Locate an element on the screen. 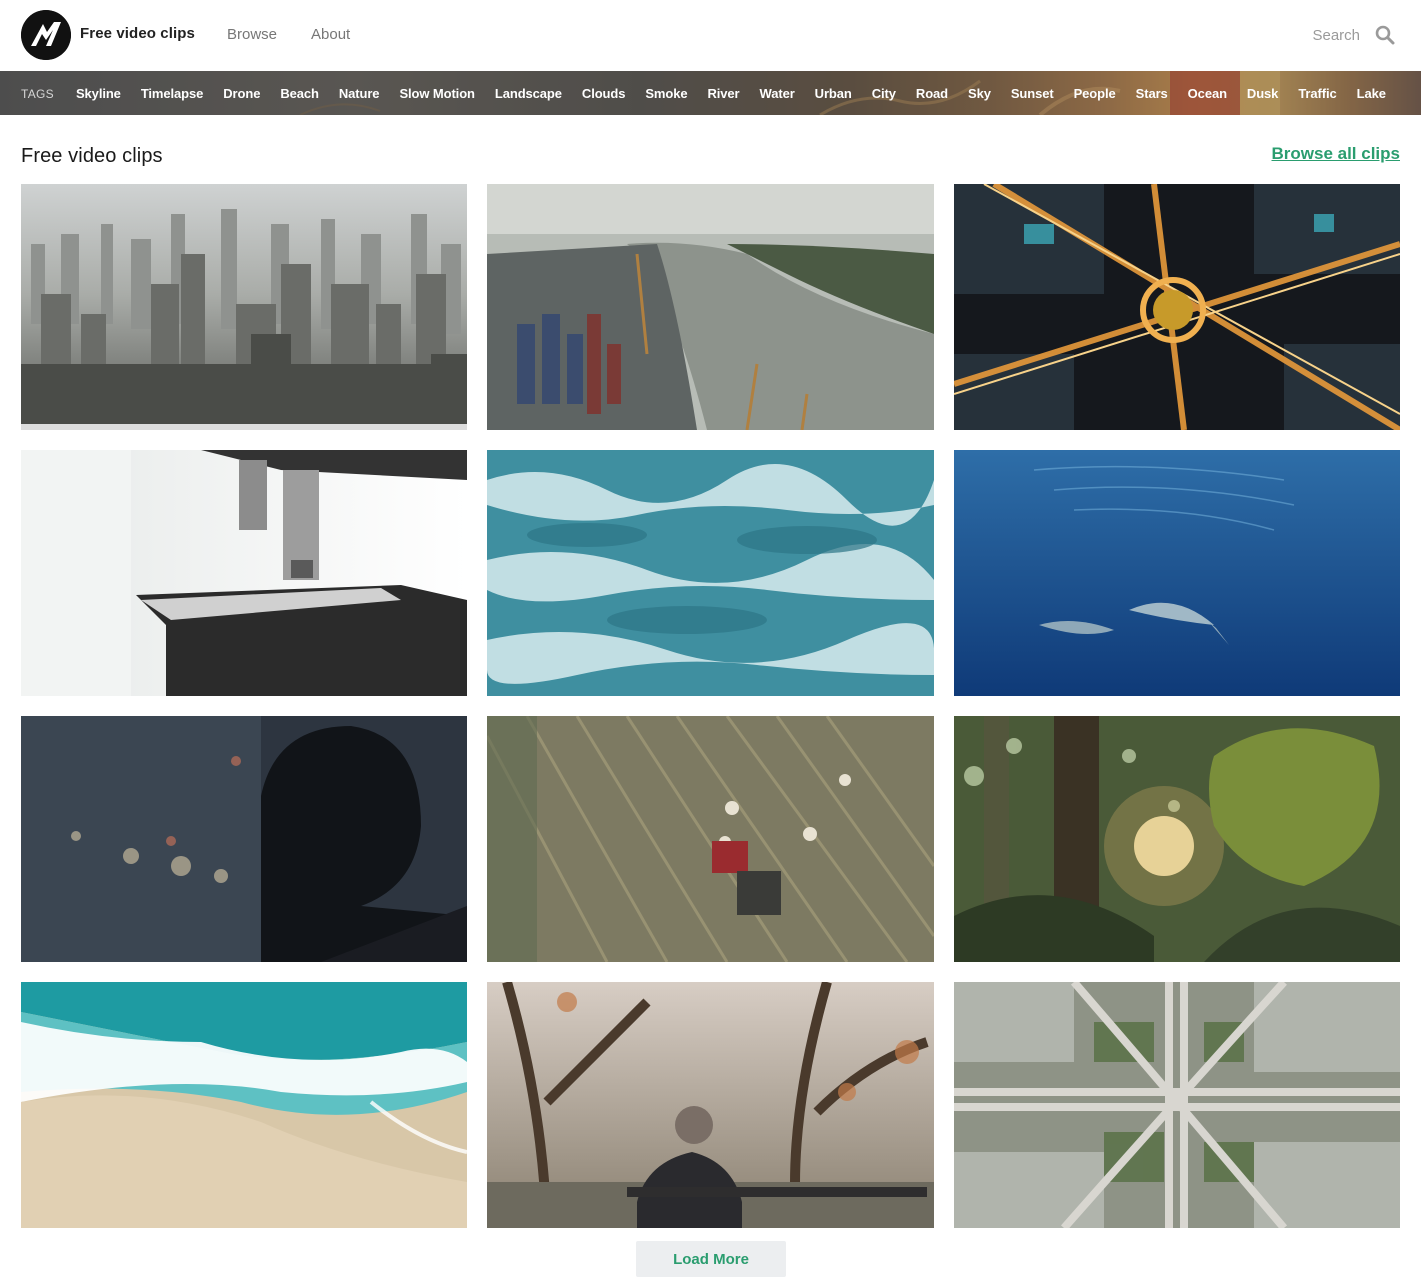 The height and width of the screenshot is (1279, 1421). tag-nature: Nature is located at coordinates (359, 93).